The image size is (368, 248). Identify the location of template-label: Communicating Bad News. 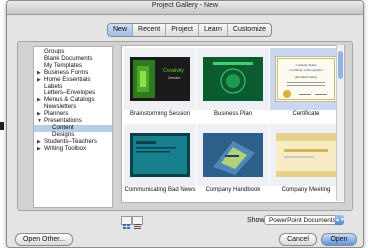
(160, 190).